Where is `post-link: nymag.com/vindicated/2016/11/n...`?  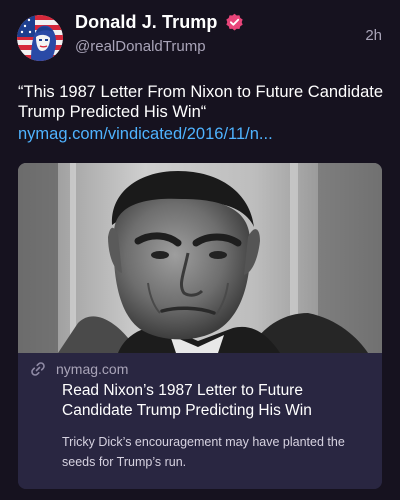
post-link: nymag.com/vindicated/2016/11/n... is located at coordinates (201, 134).